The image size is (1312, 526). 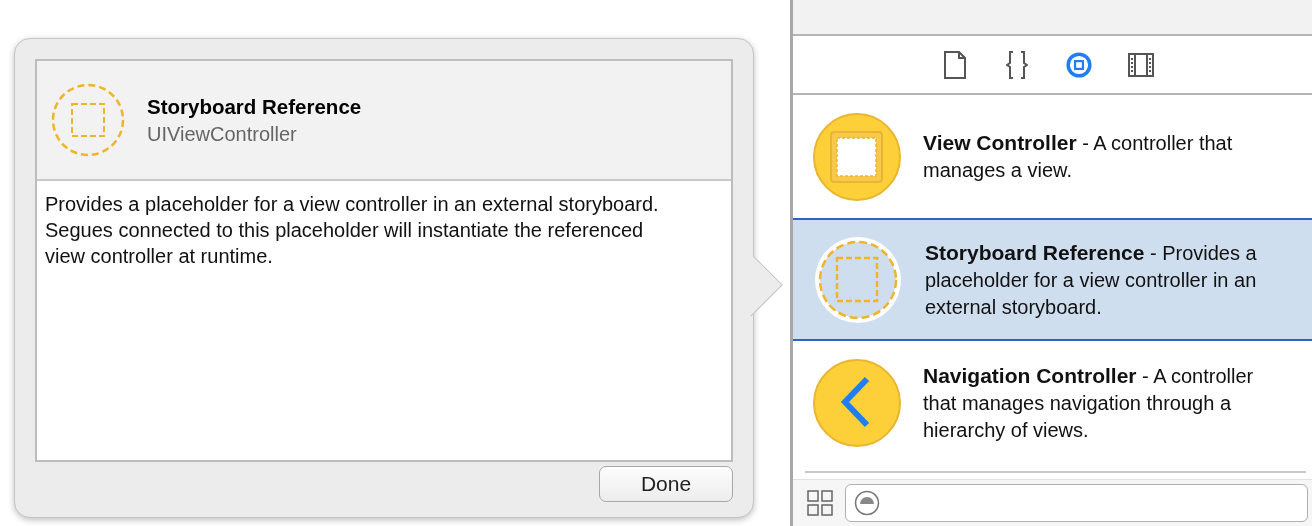 I want to click on file-icon, so click(x=954, y=64).